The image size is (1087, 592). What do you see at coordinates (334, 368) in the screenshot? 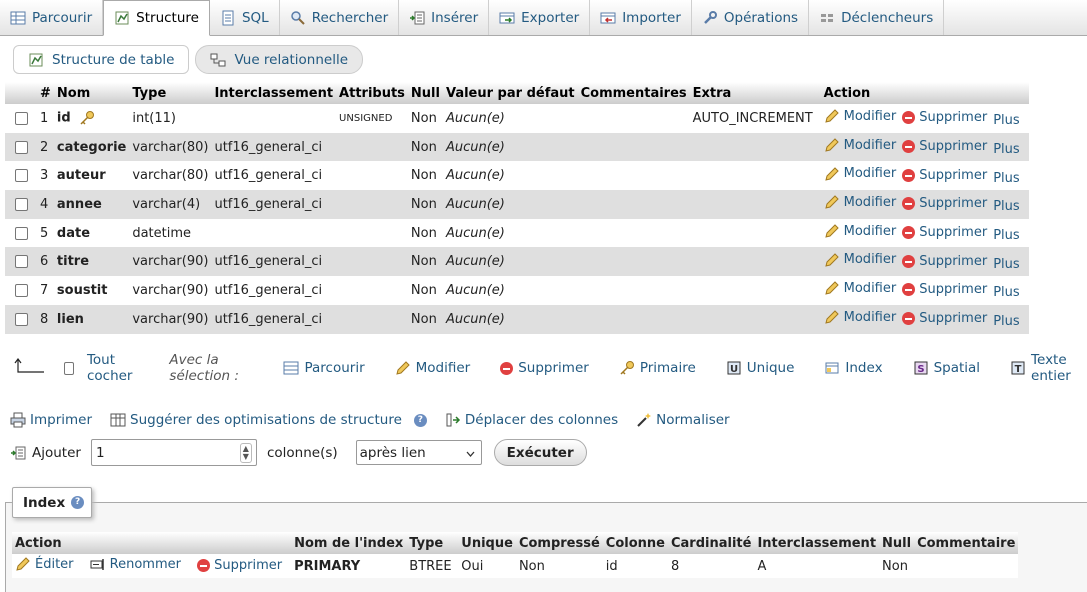
I see `bulk-browse-label: Parcourir` at bounding box center [334, 368].